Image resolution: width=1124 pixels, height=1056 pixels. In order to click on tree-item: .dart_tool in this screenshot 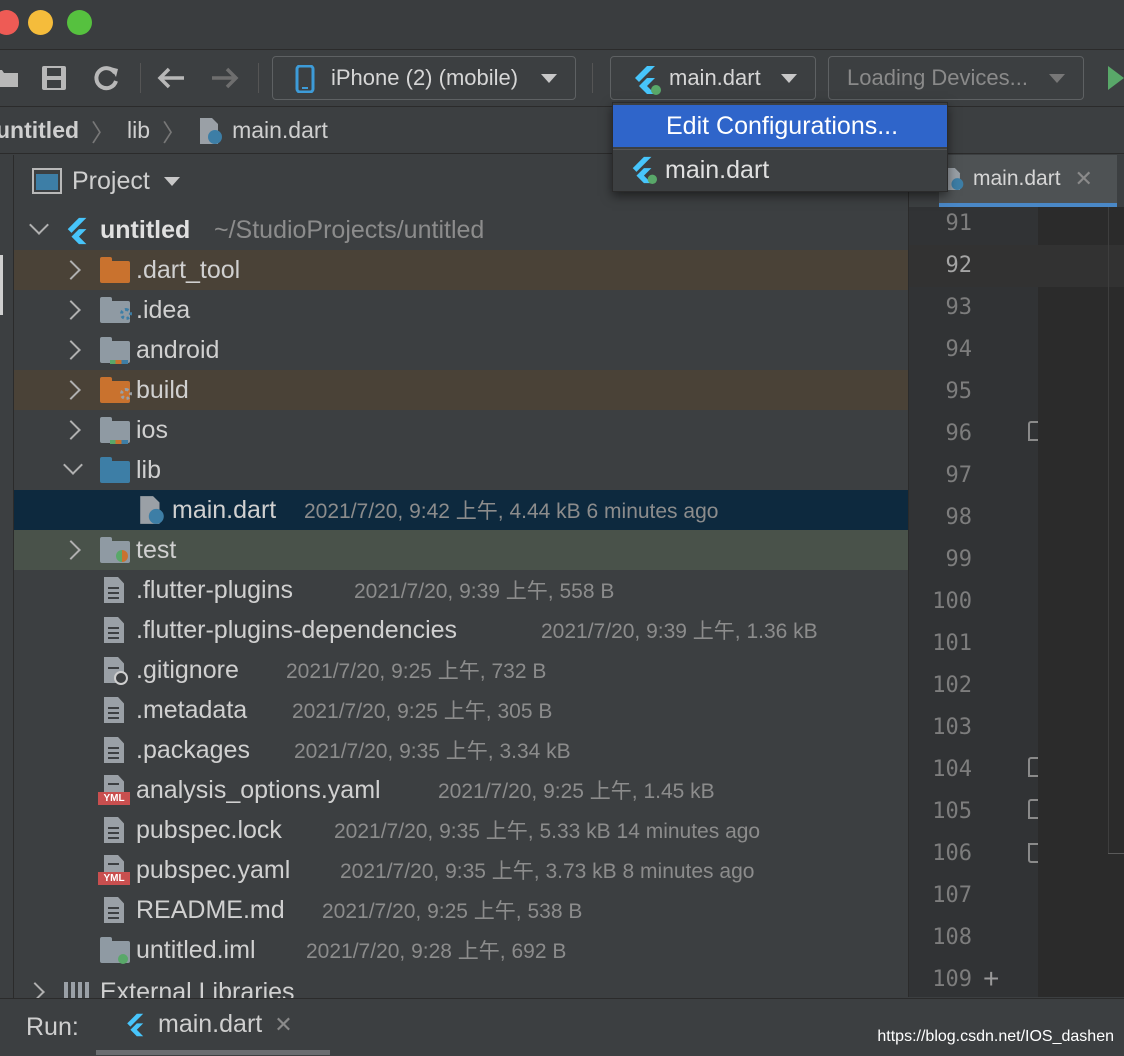, I will do `click(461, 270)`.